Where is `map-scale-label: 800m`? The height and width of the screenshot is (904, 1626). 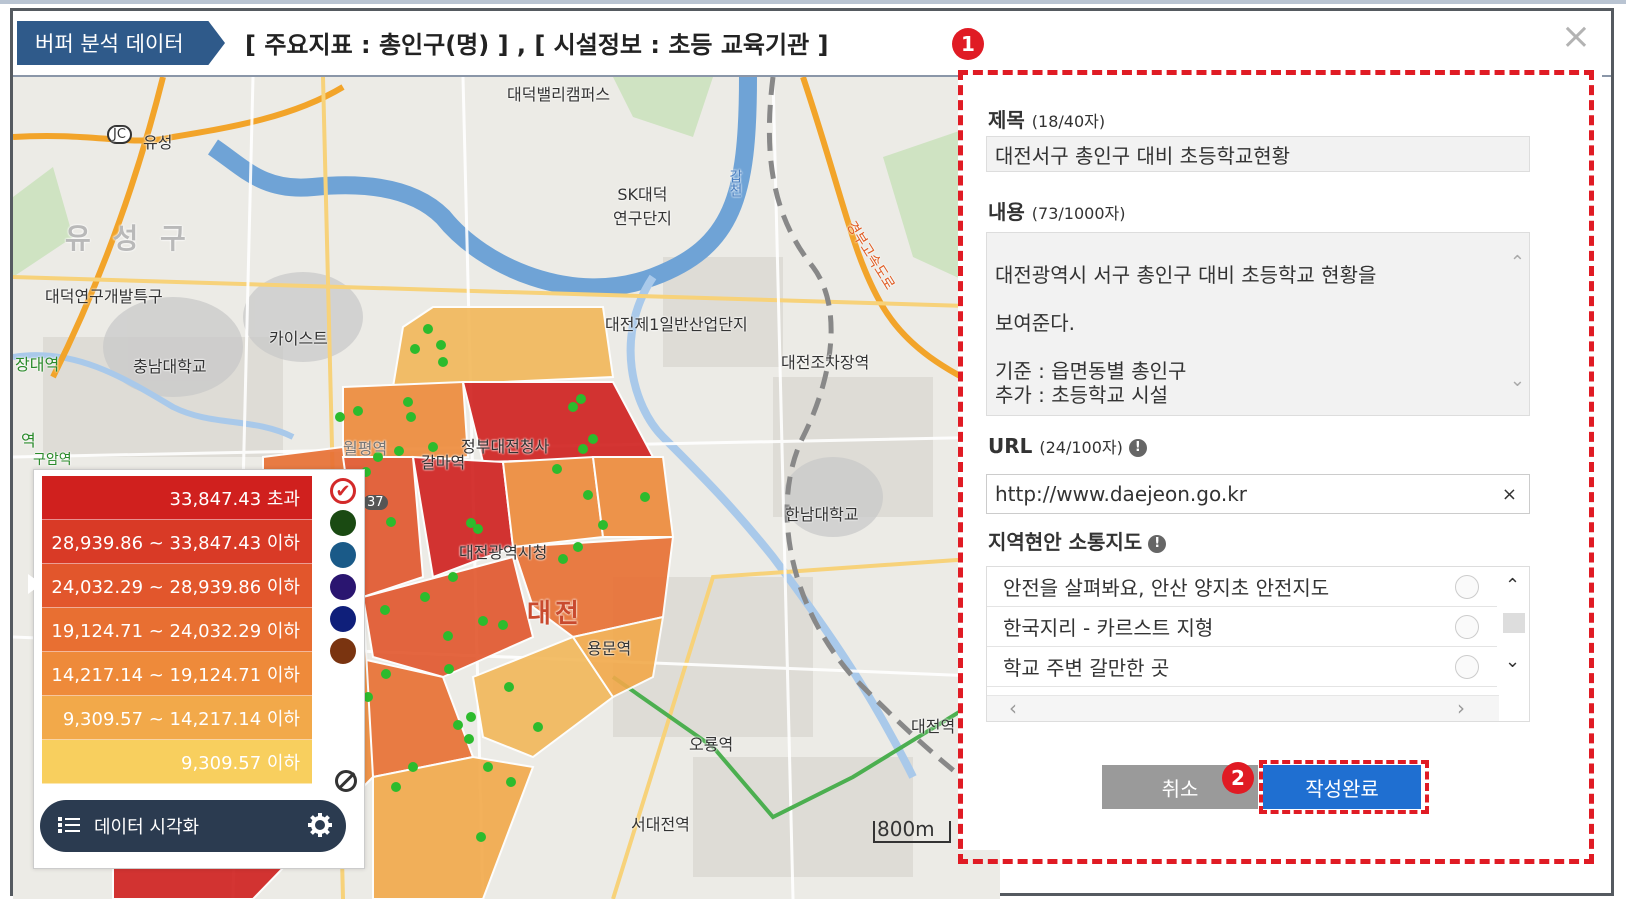
map-scale-label: 800m is located at coordinates (906, 829).